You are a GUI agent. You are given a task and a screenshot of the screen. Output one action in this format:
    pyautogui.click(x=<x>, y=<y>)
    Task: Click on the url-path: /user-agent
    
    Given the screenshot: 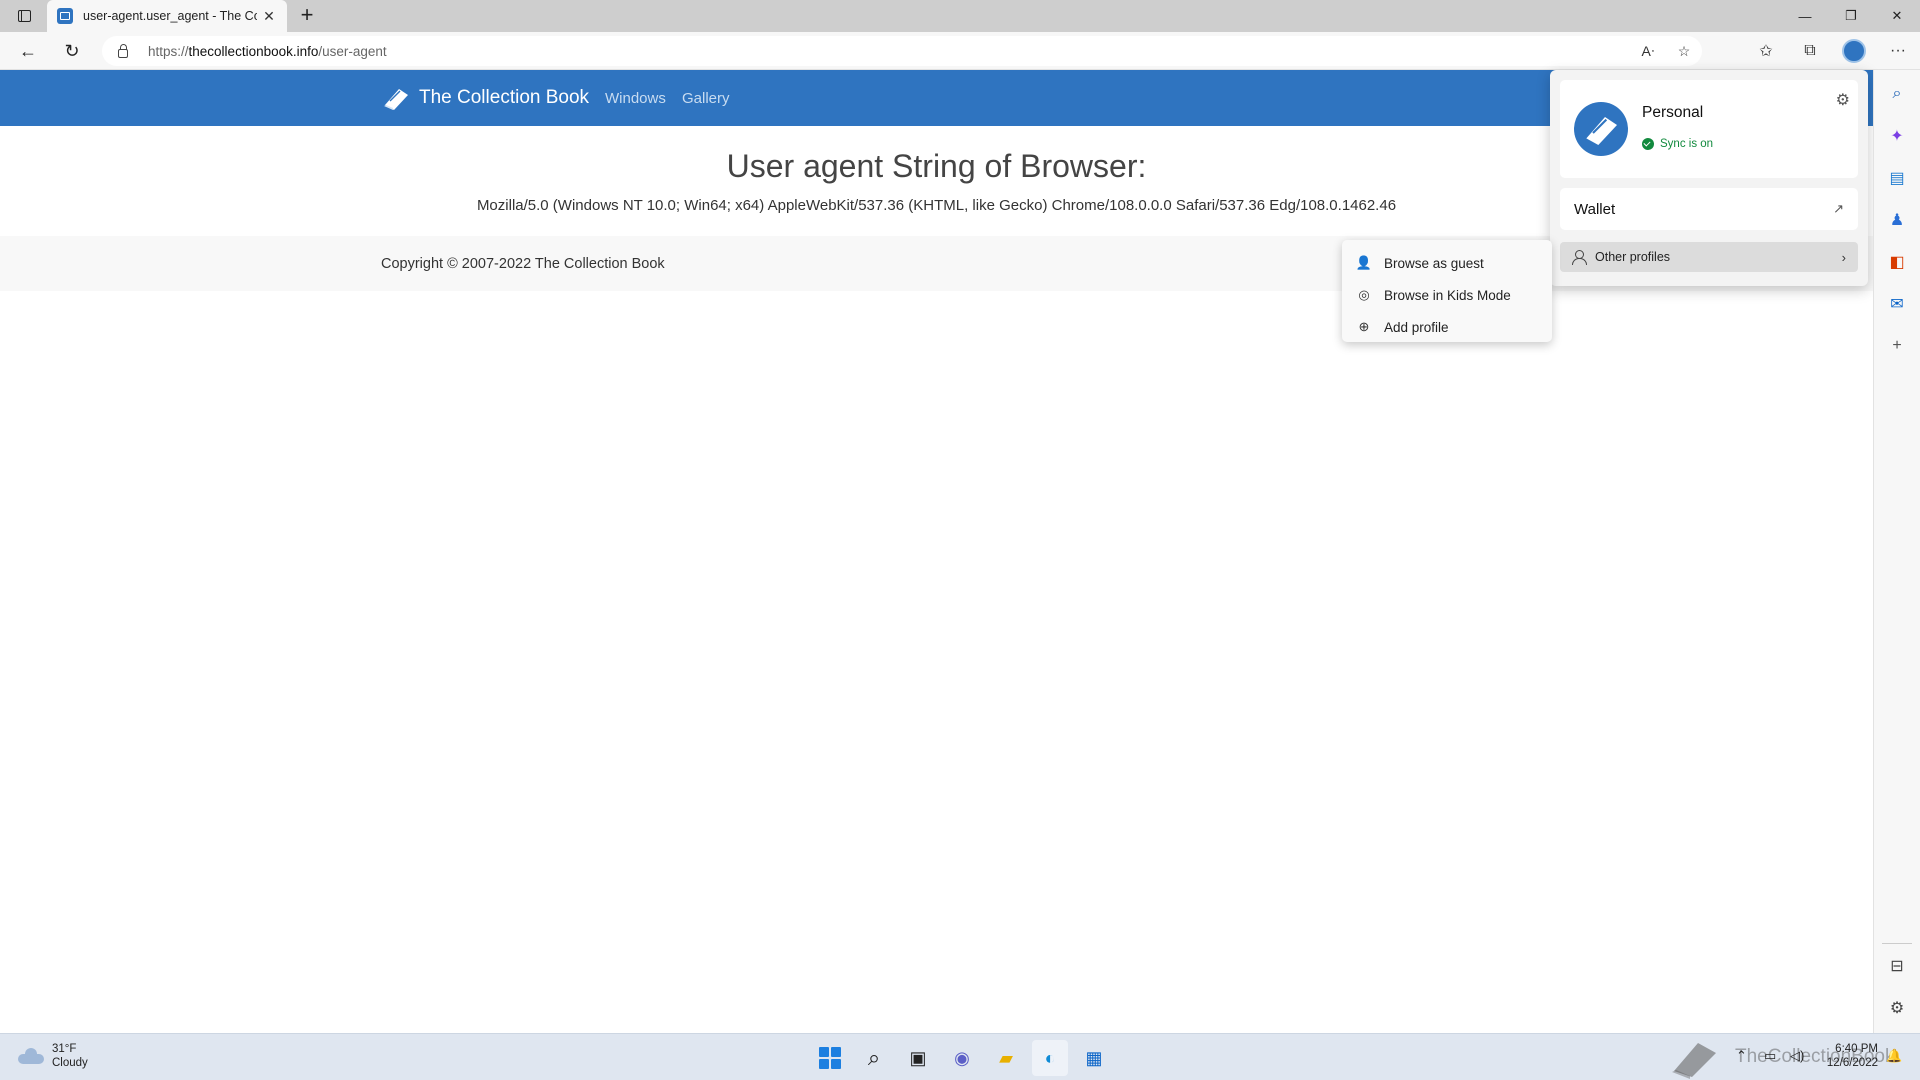 What is the action you would take?
    pyautogui.click(x=352, y=51)
    